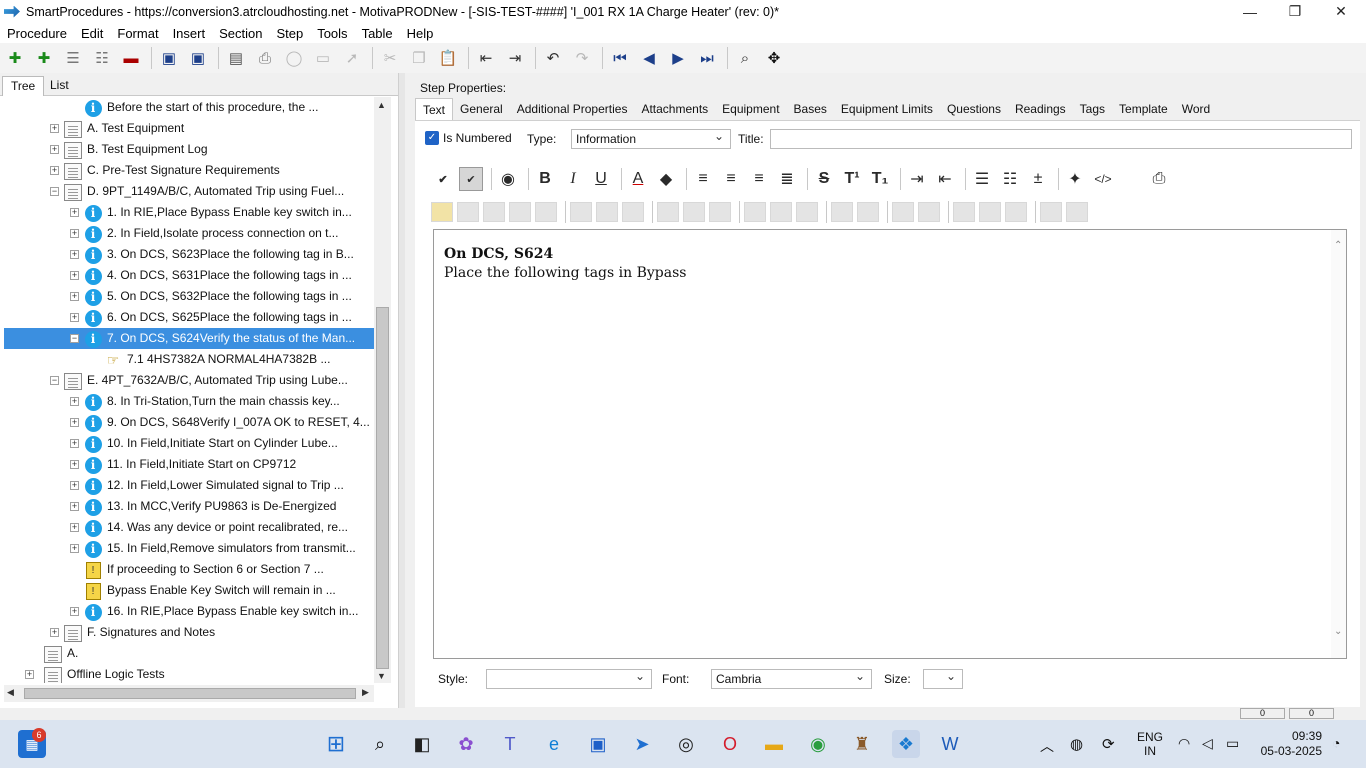  Describe the element at coordinates (380, 744) in the screenshot. I see `search-icon: ⌕` at that location.